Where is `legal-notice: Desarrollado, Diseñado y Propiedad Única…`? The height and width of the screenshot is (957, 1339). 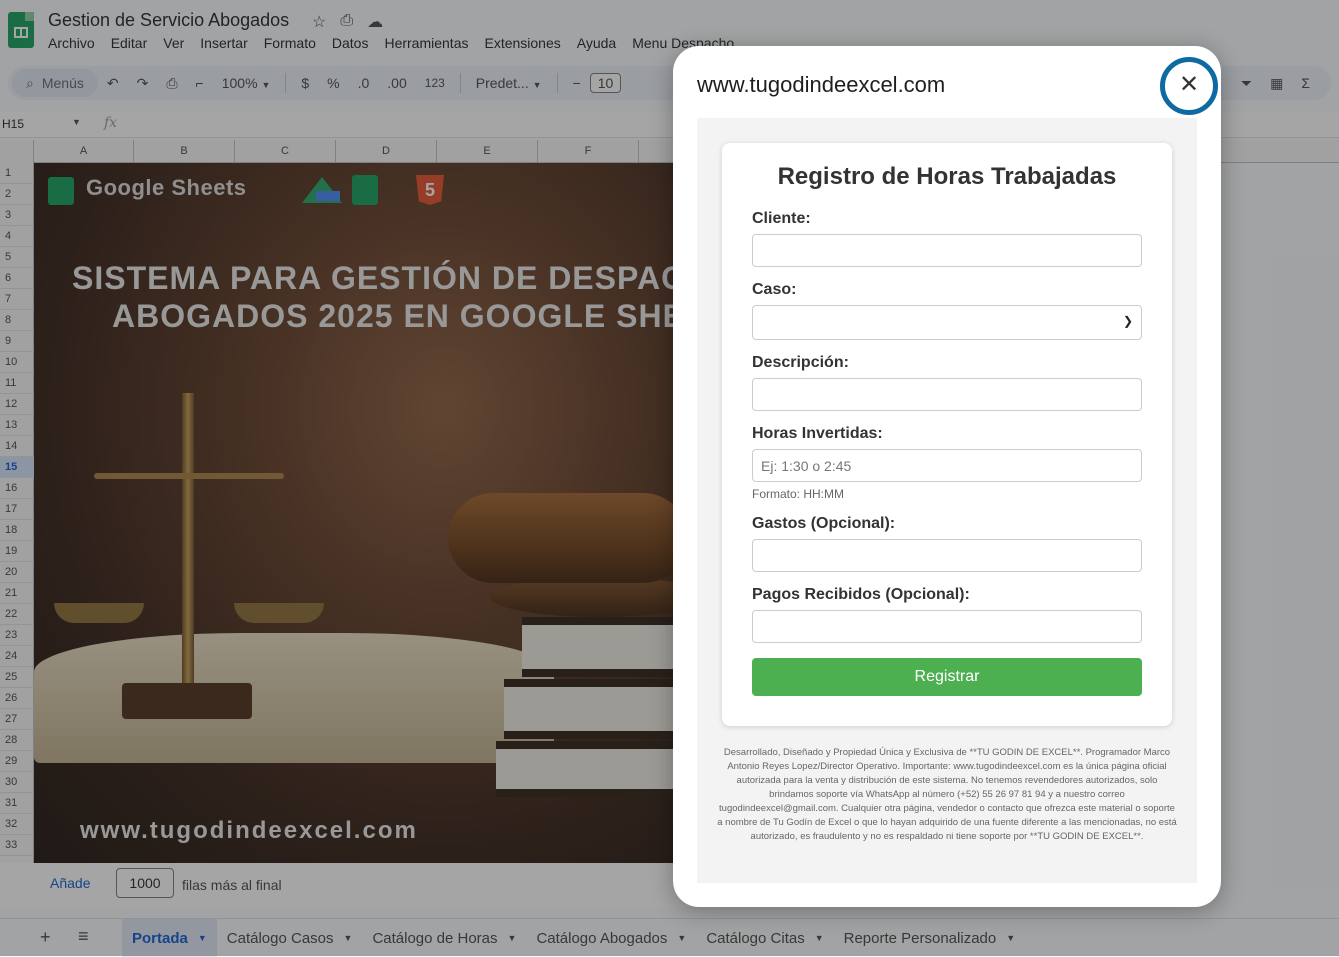
legal-notice: Desarrollado, Diseñado y Propiedad Única… is located at coordinates (947, 794).